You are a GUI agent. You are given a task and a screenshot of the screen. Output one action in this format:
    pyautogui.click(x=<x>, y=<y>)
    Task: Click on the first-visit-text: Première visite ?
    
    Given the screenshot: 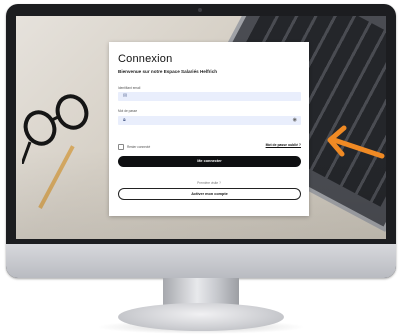 What is the action you would take?
    pyautogui.click(x=209, y=183)
    